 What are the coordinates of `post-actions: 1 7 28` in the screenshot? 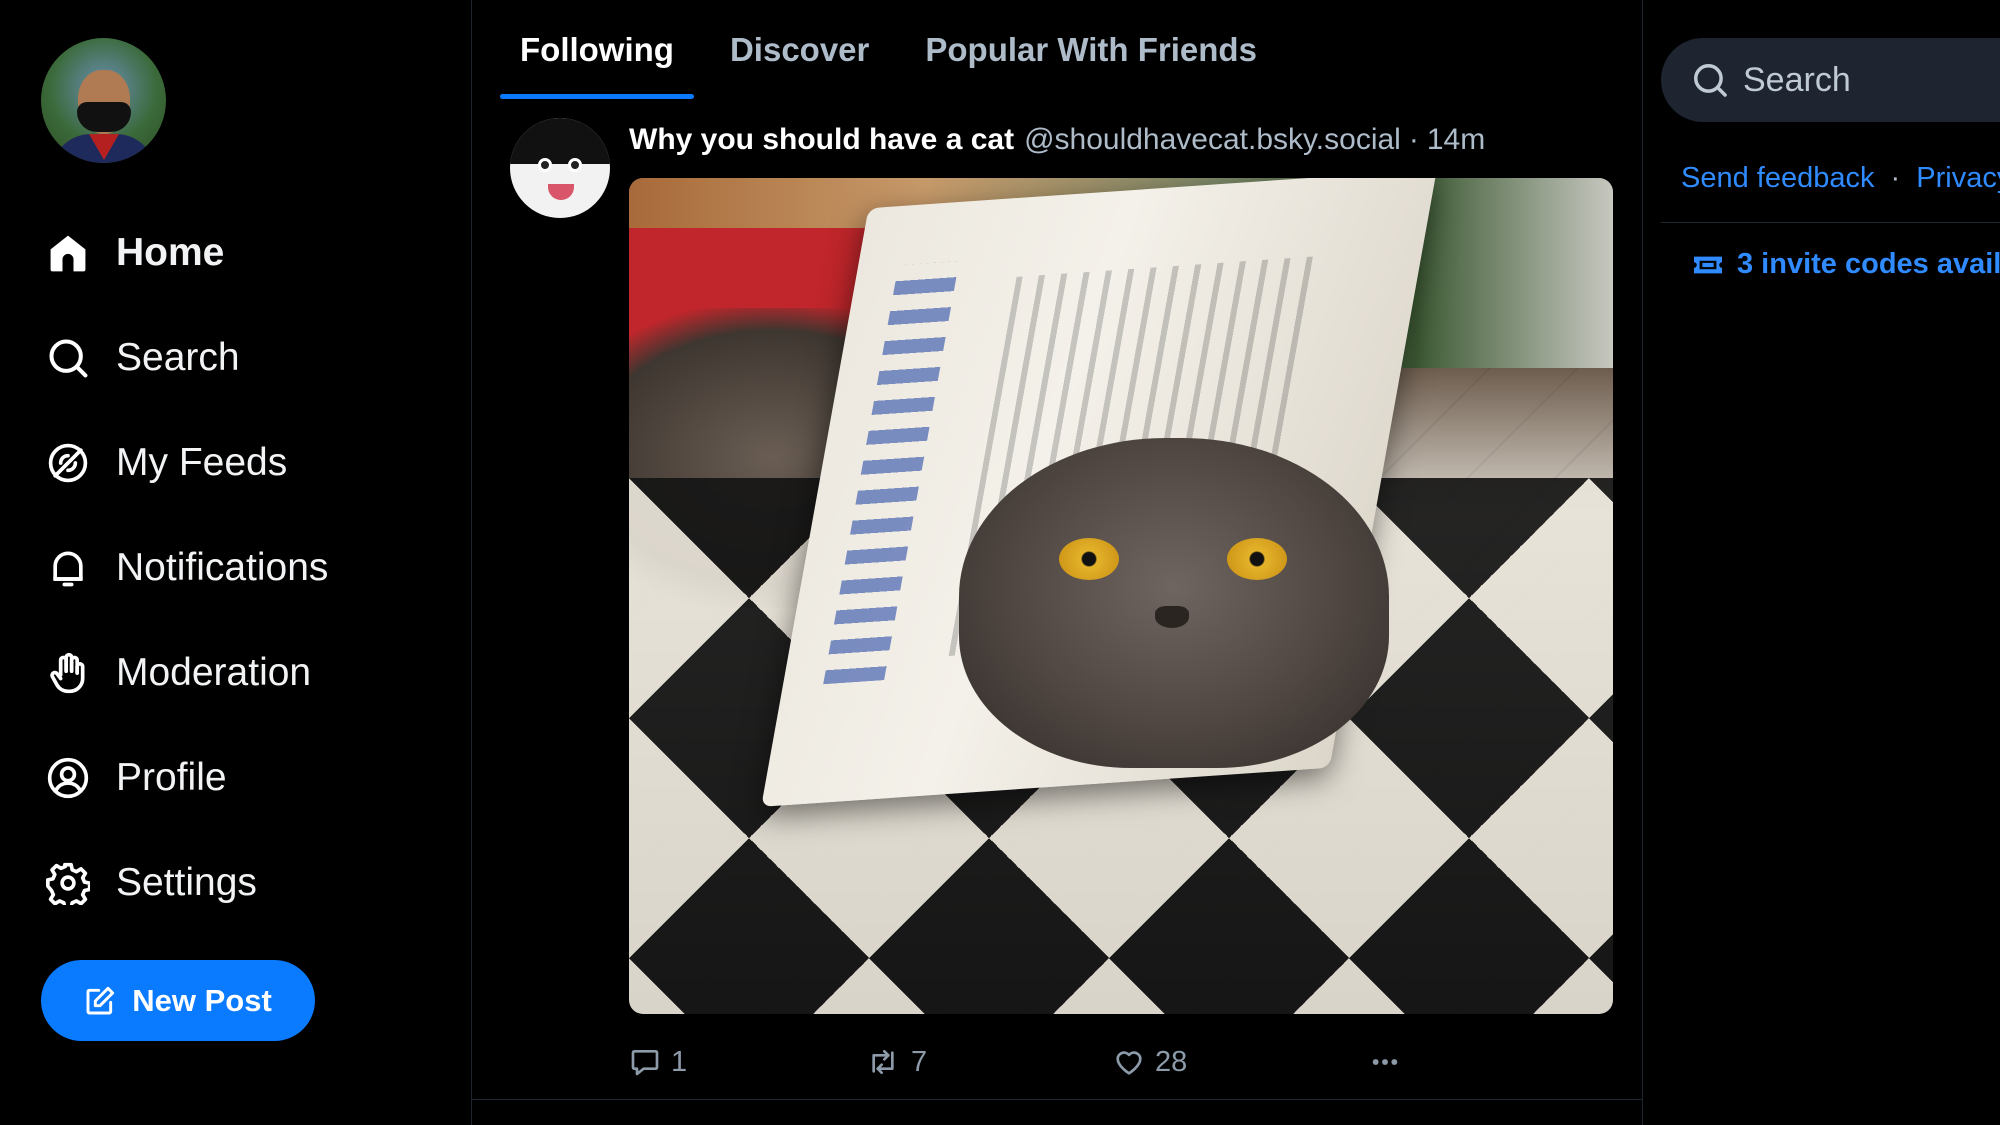 It's located at (1121, 1062).